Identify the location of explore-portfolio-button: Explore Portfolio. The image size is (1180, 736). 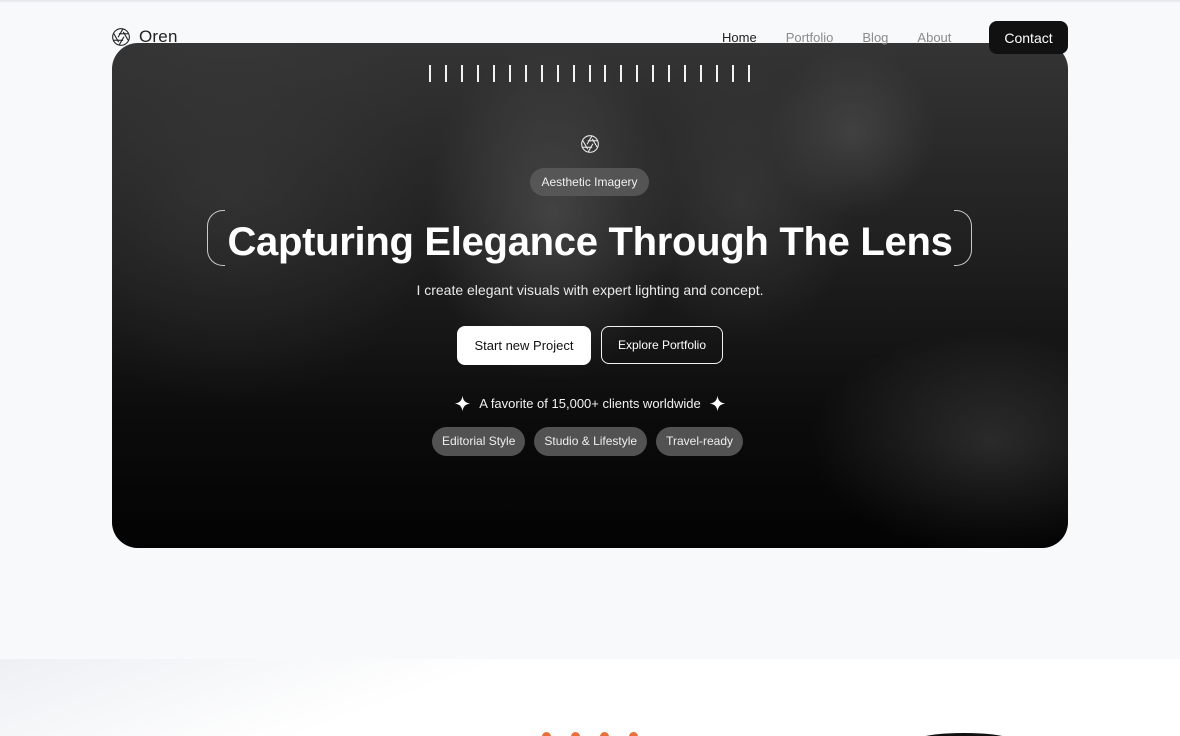
(662, 345).